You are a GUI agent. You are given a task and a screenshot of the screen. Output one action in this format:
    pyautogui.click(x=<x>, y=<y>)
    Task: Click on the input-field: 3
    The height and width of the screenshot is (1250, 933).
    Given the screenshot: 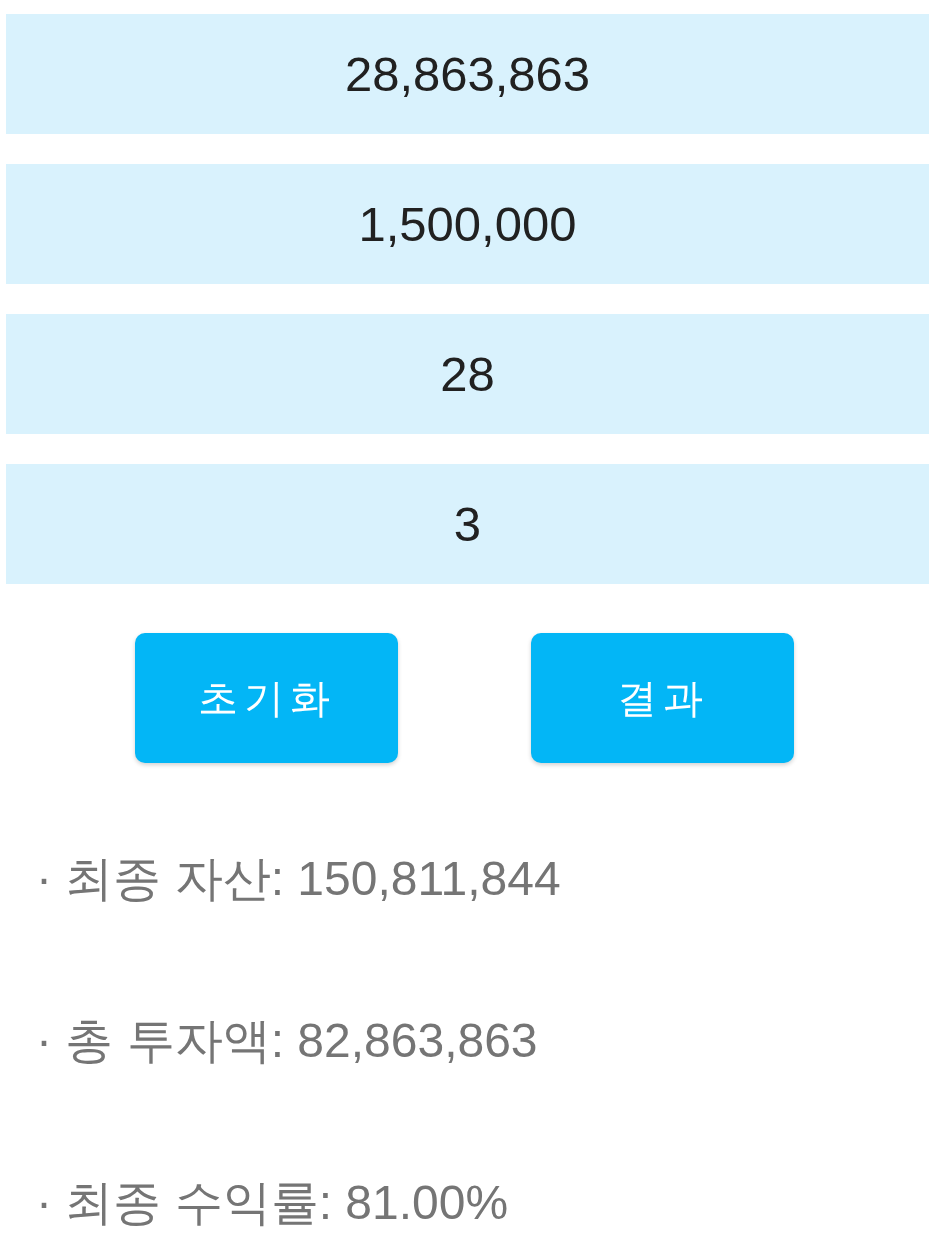 What is the action you would take?
    pyautogui.click(x=467, y=524)
    